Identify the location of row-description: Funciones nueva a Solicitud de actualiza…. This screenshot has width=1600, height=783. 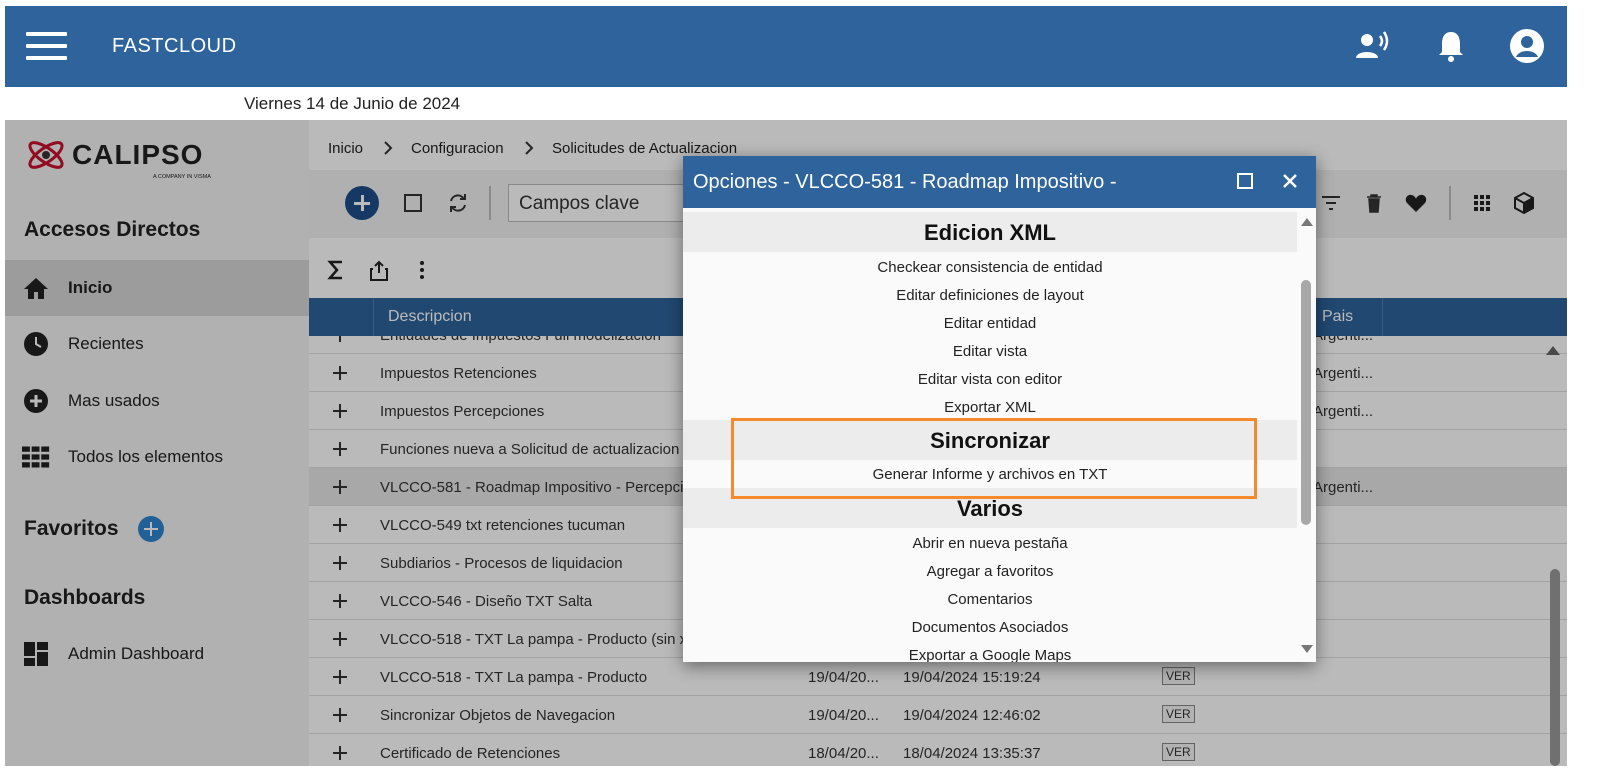
(530, 449).